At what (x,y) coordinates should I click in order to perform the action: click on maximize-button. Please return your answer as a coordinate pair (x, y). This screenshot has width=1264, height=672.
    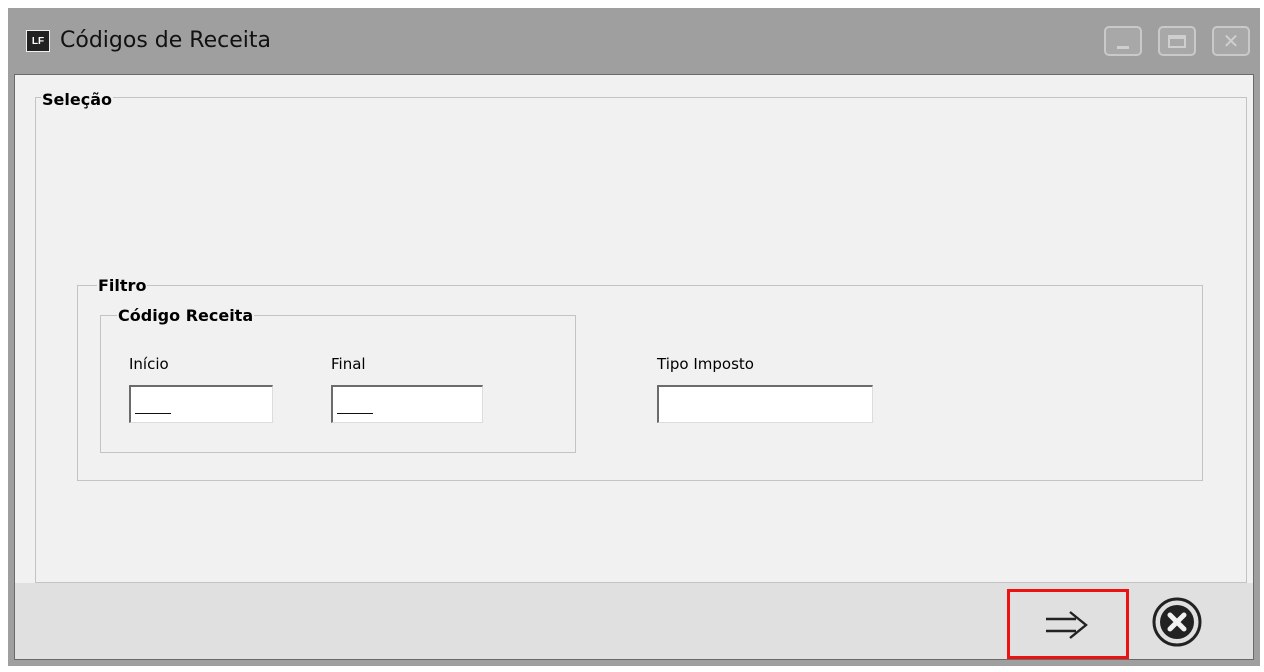
    Looking at the image, I should click on (1177, 41).